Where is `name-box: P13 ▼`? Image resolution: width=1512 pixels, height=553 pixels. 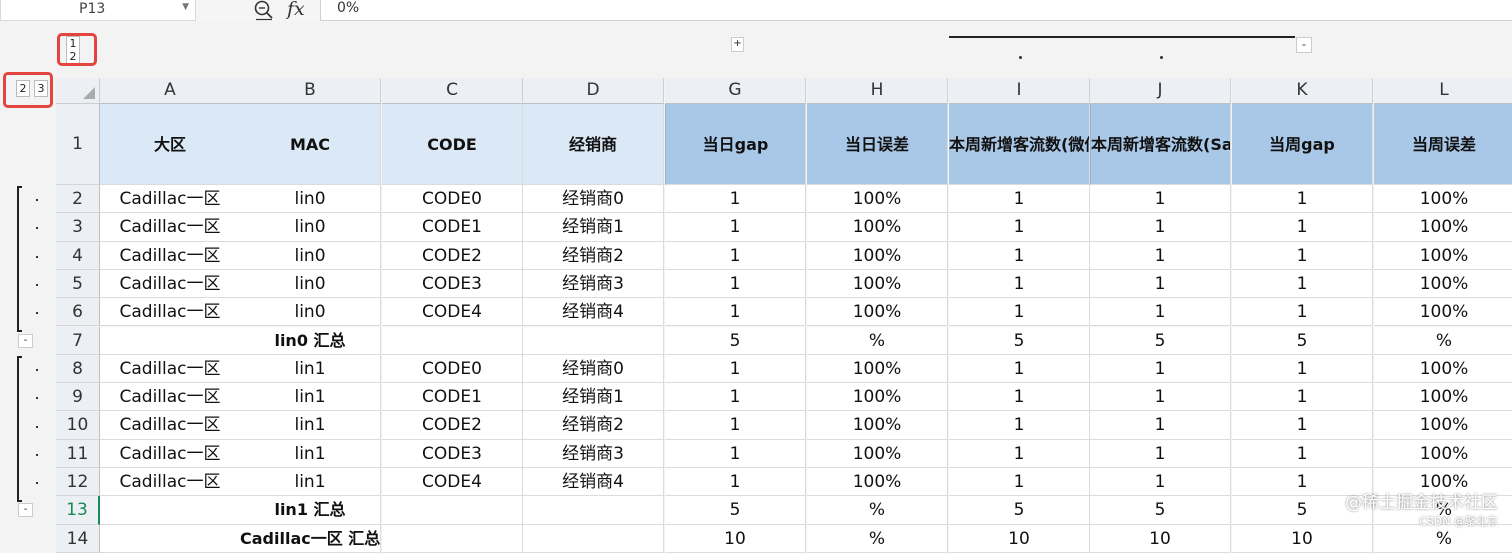 name-box: P13 ▼ is located at coordinates (98, 10).